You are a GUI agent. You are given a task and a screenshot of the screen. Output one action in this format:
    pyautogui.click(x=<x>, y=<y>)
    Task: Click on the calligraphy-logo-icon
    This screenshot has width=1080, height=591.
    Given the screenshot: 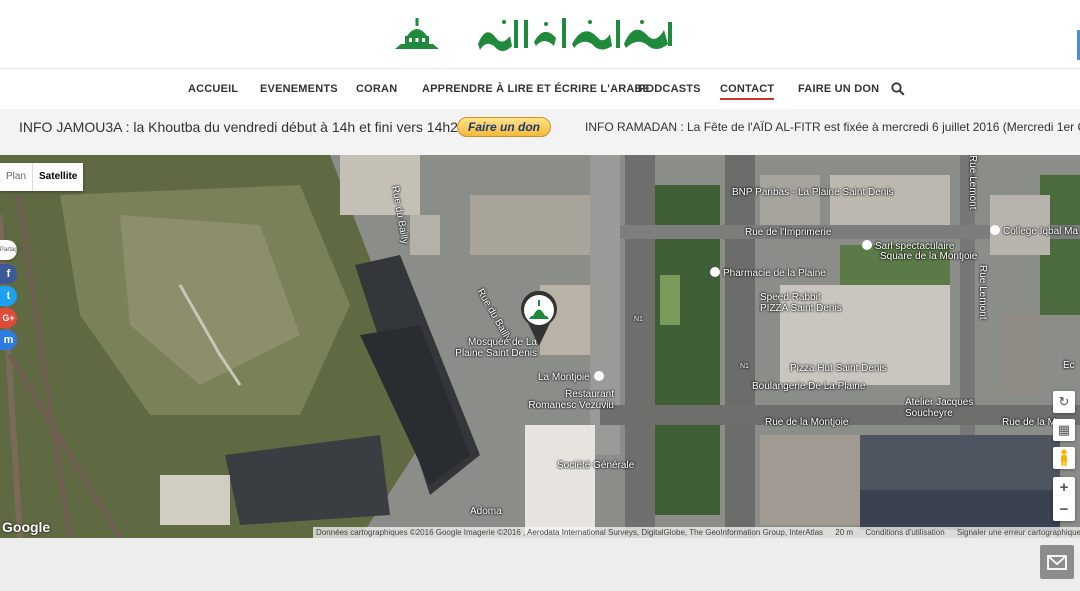 What is the action you would take?
    pyautogui.click(x=575, y=34)
    